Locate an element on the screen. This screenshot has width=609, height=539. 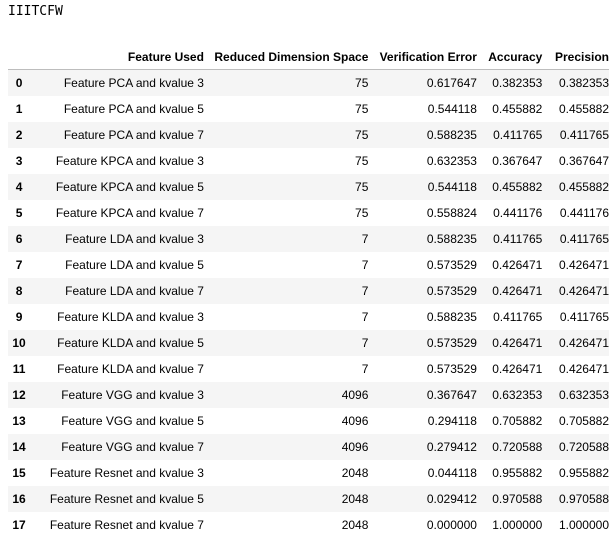
cell-precision: 1.000000 is located at coordinates (583, 525).